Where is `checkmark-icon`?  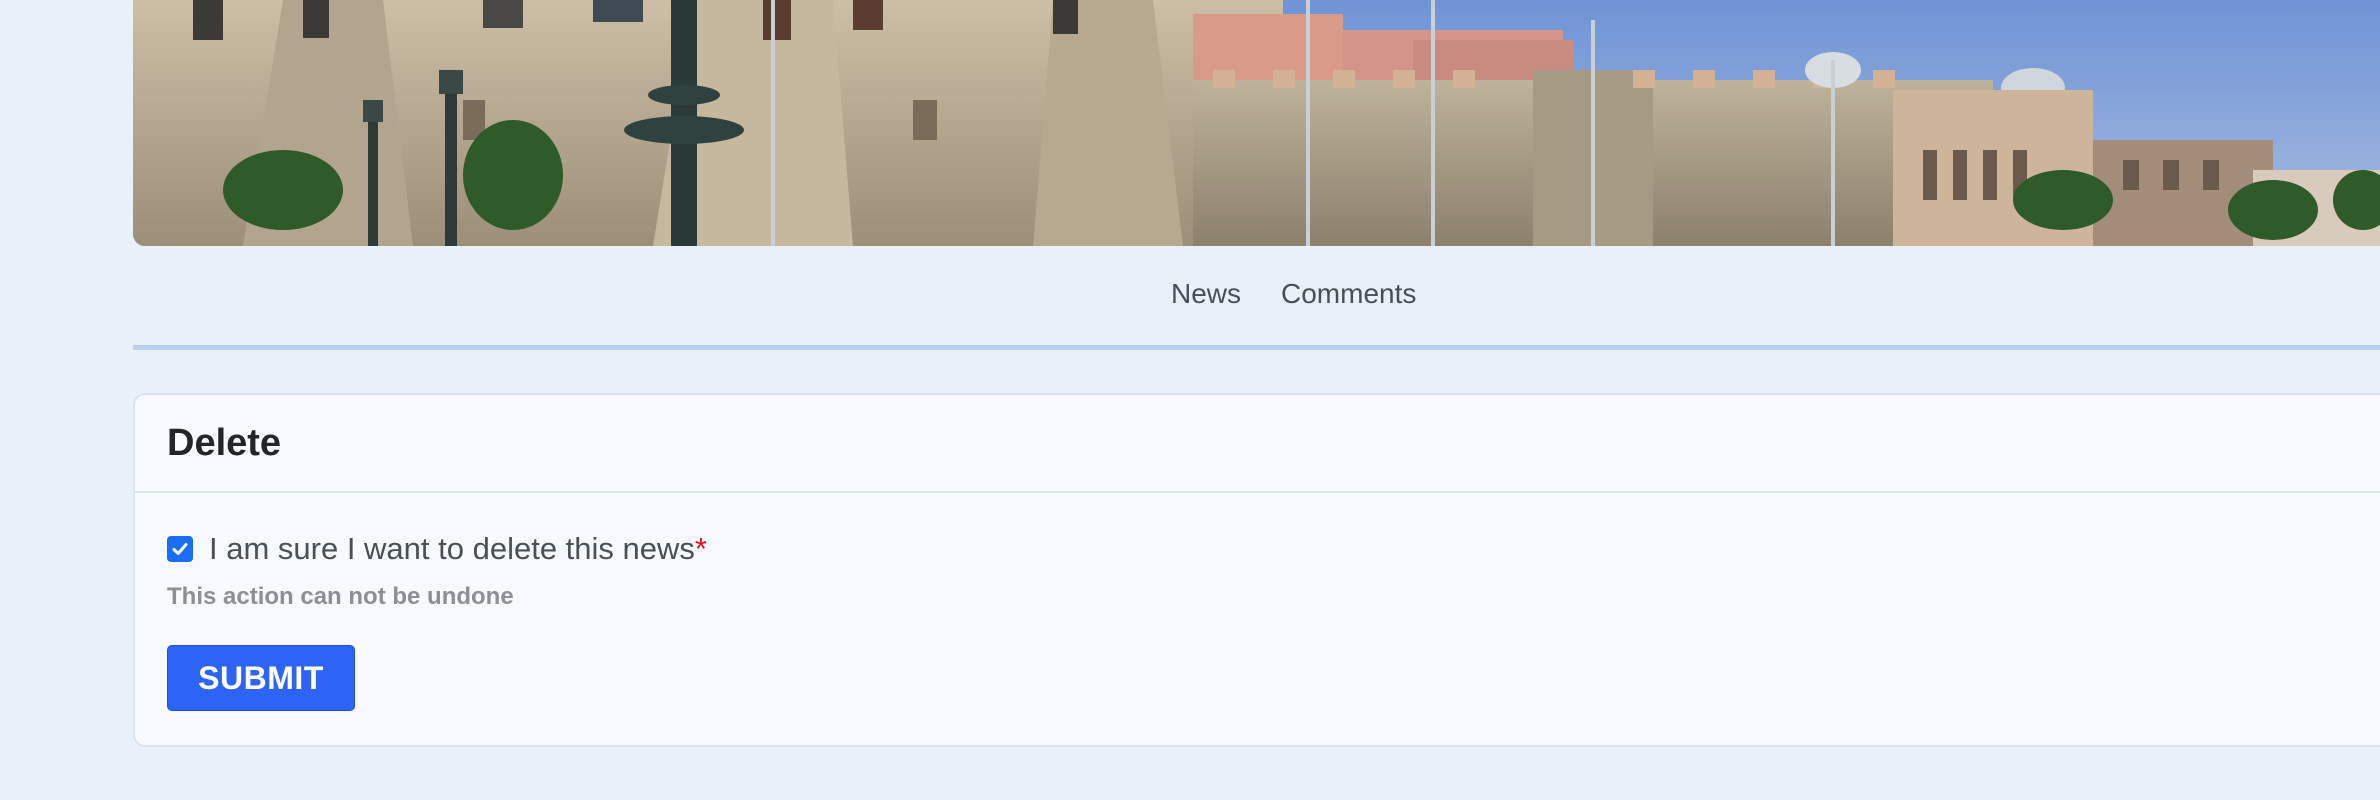 checkmark-icon is located at coordinates (180, 549).